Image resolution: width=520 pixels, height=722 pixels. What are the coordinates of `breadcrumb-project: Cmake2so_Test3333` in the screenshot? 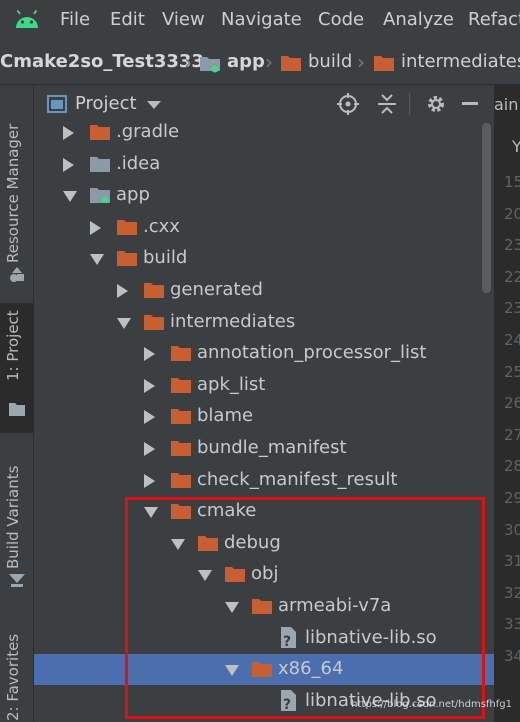 It's located at (102, 61).